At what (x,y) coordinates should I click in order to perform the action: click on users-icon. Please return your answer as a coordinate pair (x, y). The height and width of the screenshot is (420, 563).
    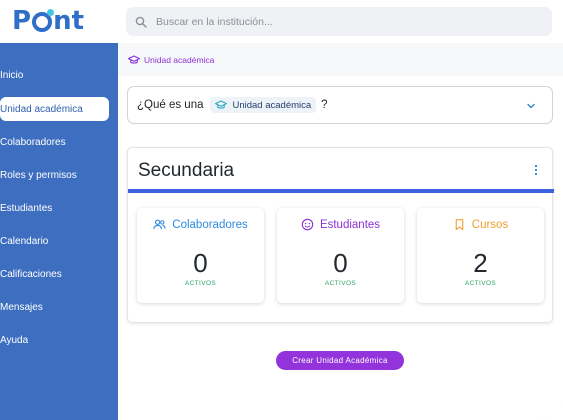
    Looking at the image, I should click on (159, 224).